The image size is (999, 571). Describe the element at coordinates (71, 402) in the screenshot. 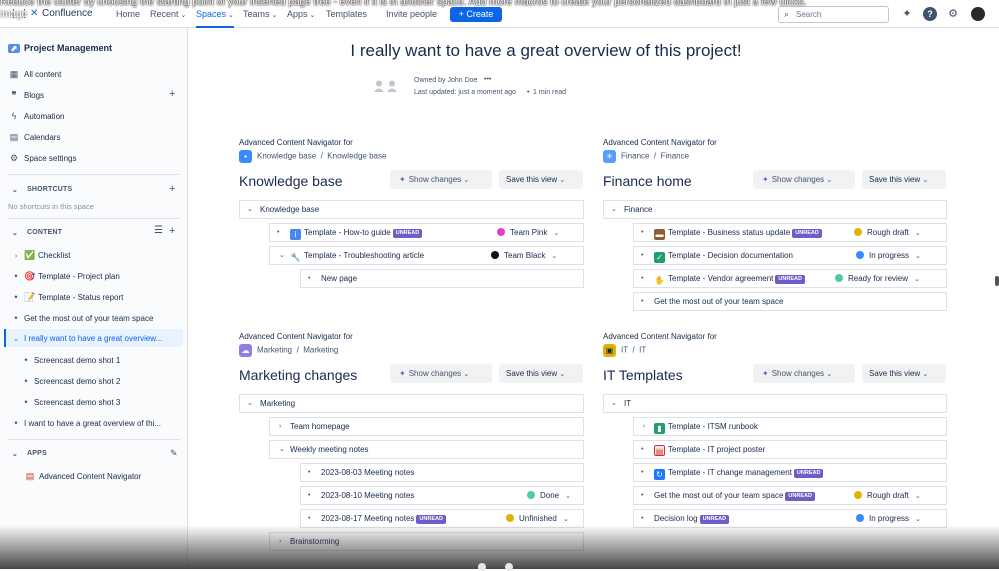

I see `tree-item-screencast-3: • Screencast demo shot 3` at that location.